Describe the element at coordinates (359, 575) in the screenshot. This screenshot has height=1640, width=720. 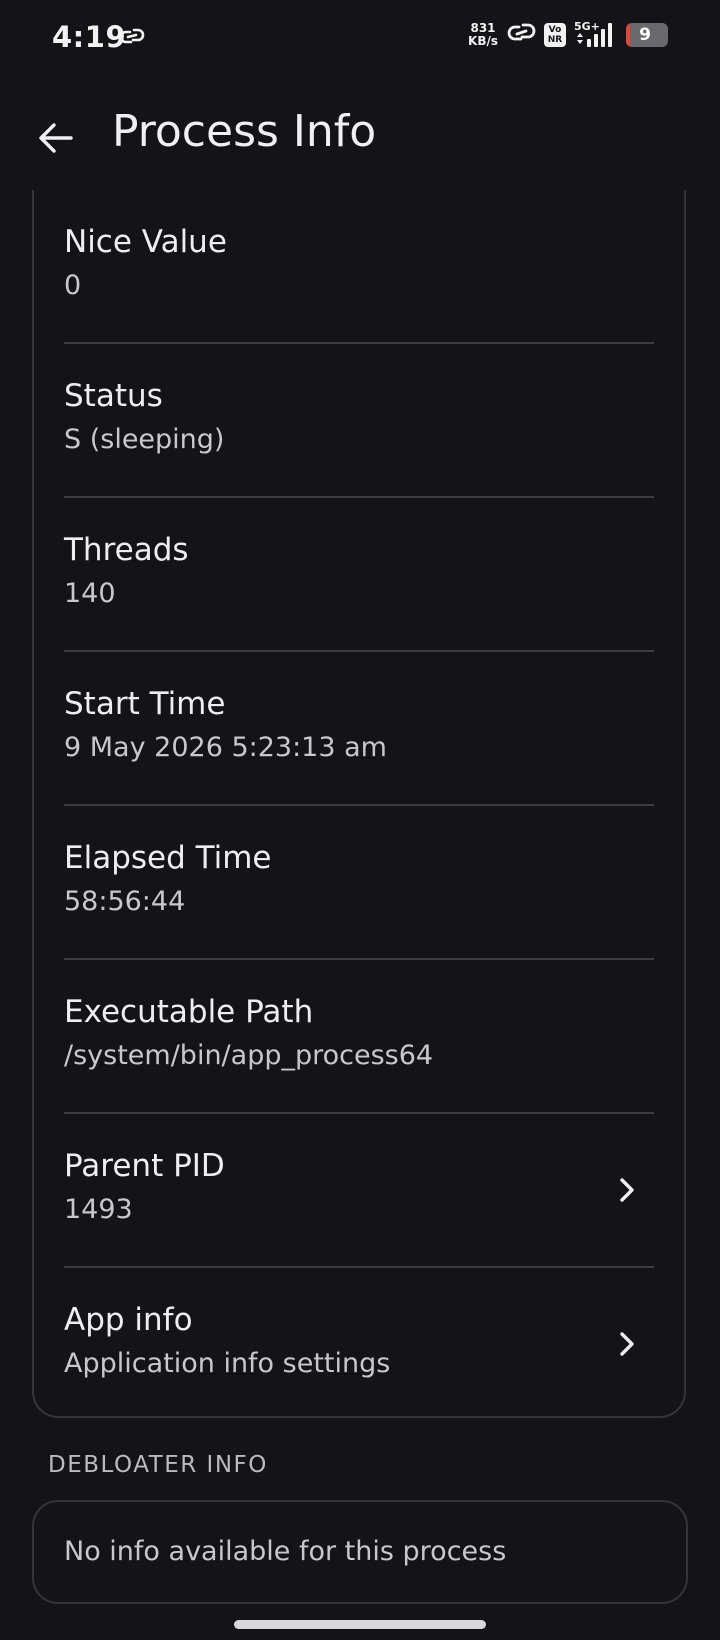
I see `detail-row-threads: Threads 140` at that location.